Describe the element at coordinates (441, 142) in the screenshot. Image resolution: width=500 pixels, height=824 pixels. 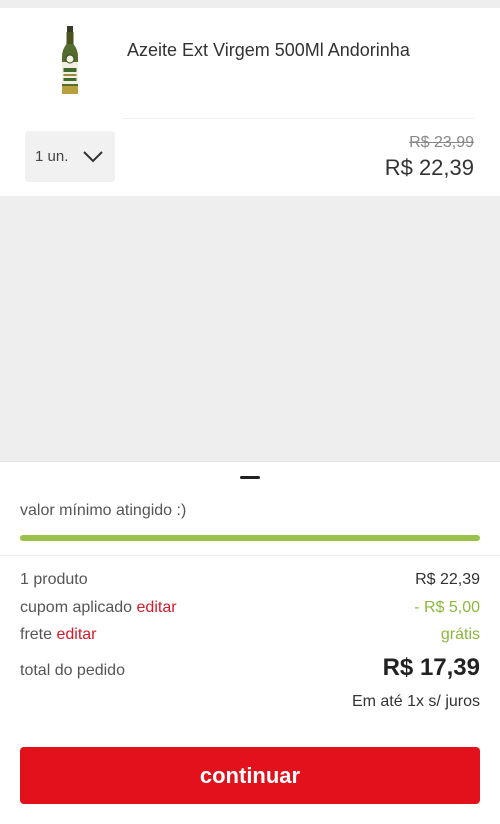
I see `price-old: R$ 23,99` at that location.